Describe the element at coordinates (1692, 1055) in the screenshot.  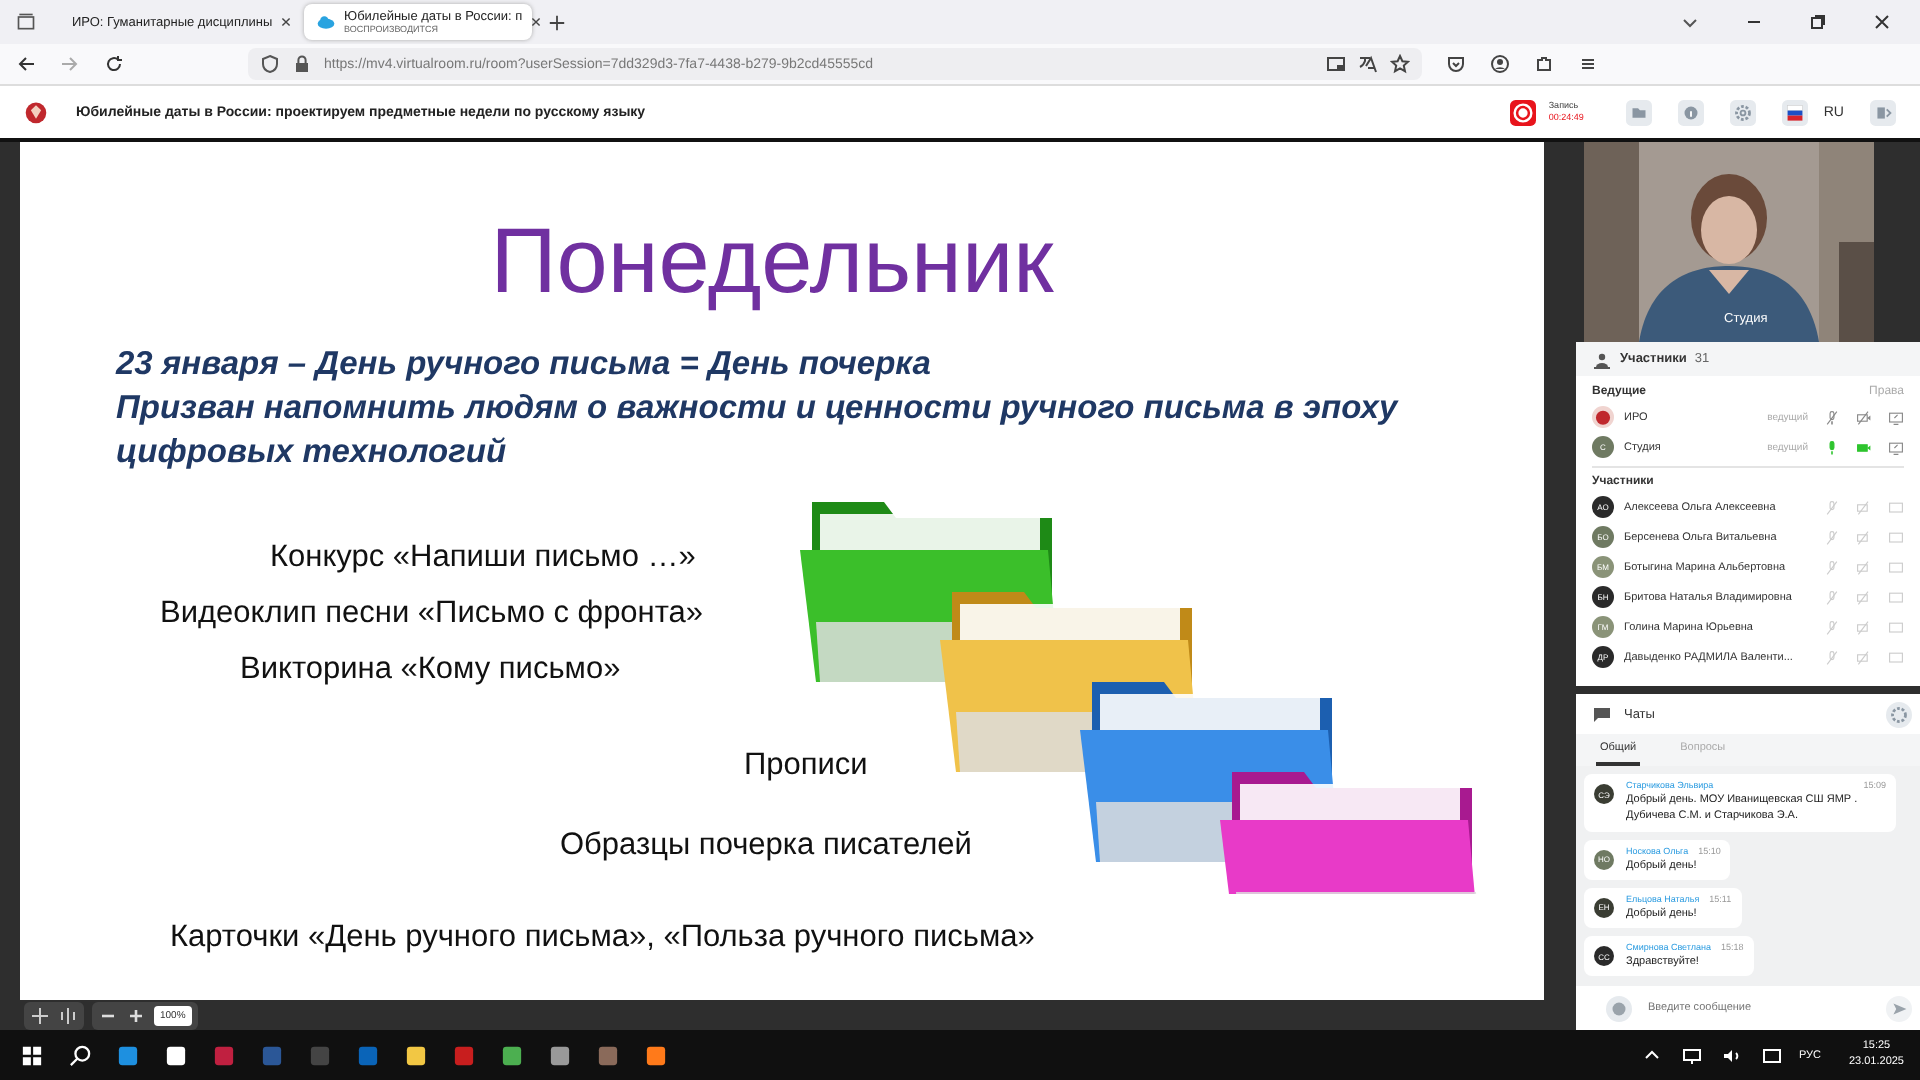
I see `network-icon` at that location.